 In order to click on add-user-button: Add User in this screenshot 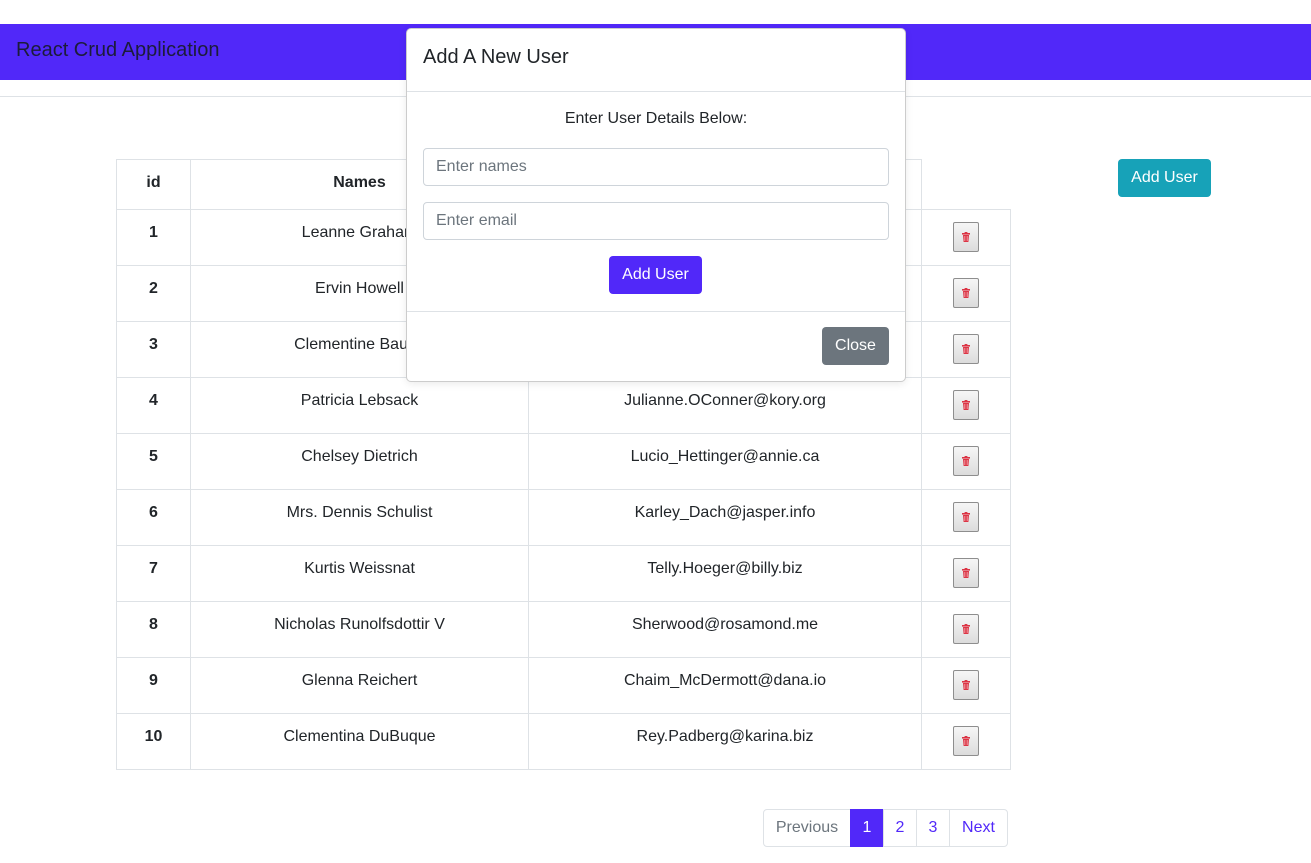, I will do `click(1164, 178)`.